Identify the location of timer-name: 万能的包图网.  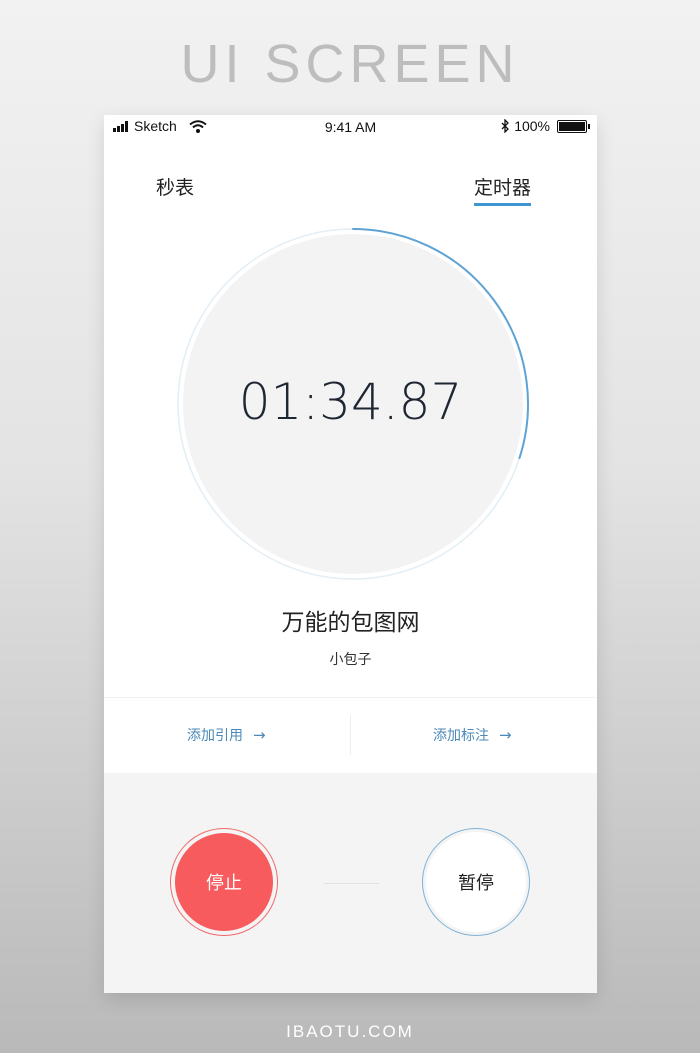
(350, 623).